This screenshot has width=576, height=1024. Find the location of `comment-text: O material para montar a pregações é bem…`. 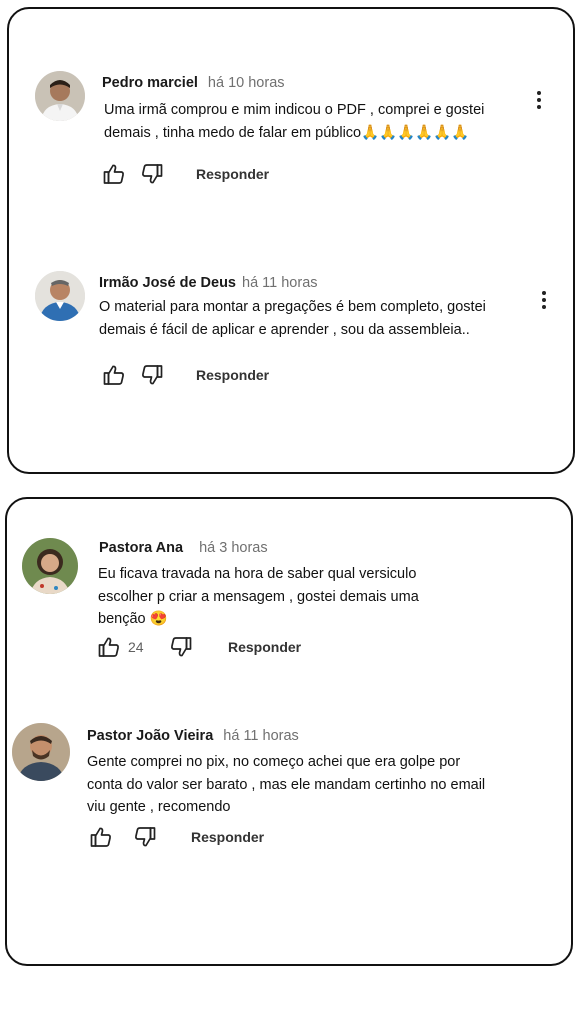

comment-text: O material para montar a pregações é bem… is located at coordinates (292, 318).